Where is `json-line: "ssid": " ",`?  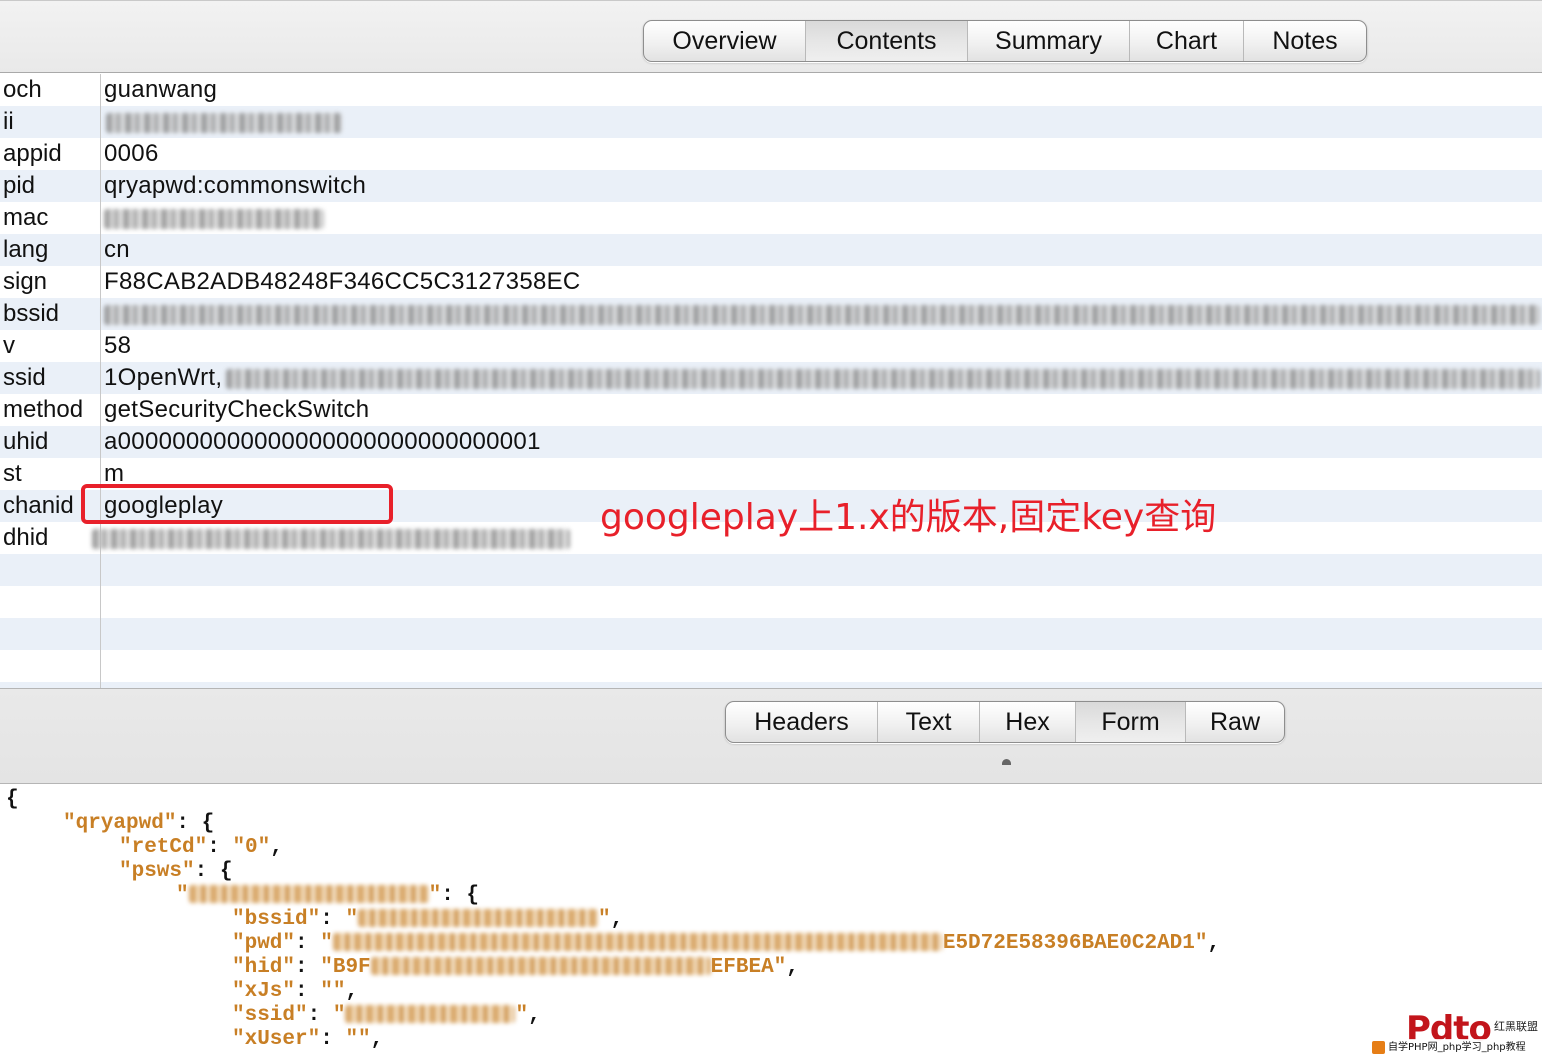 json-line: "ssid": " ", is located at coordinates (386, 1015).